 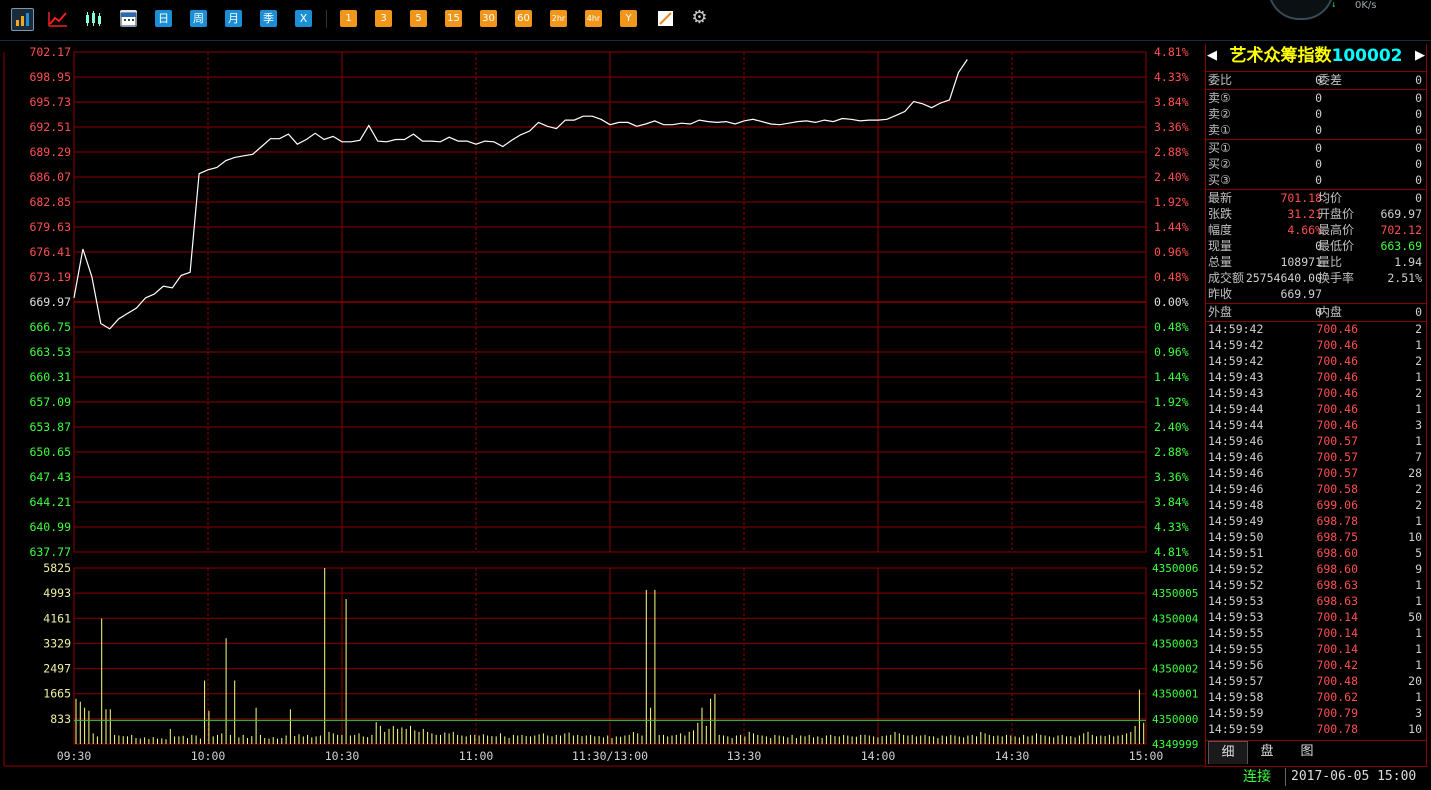 I want to click on tick-price: 700.48, so click(x=1337, y=681).